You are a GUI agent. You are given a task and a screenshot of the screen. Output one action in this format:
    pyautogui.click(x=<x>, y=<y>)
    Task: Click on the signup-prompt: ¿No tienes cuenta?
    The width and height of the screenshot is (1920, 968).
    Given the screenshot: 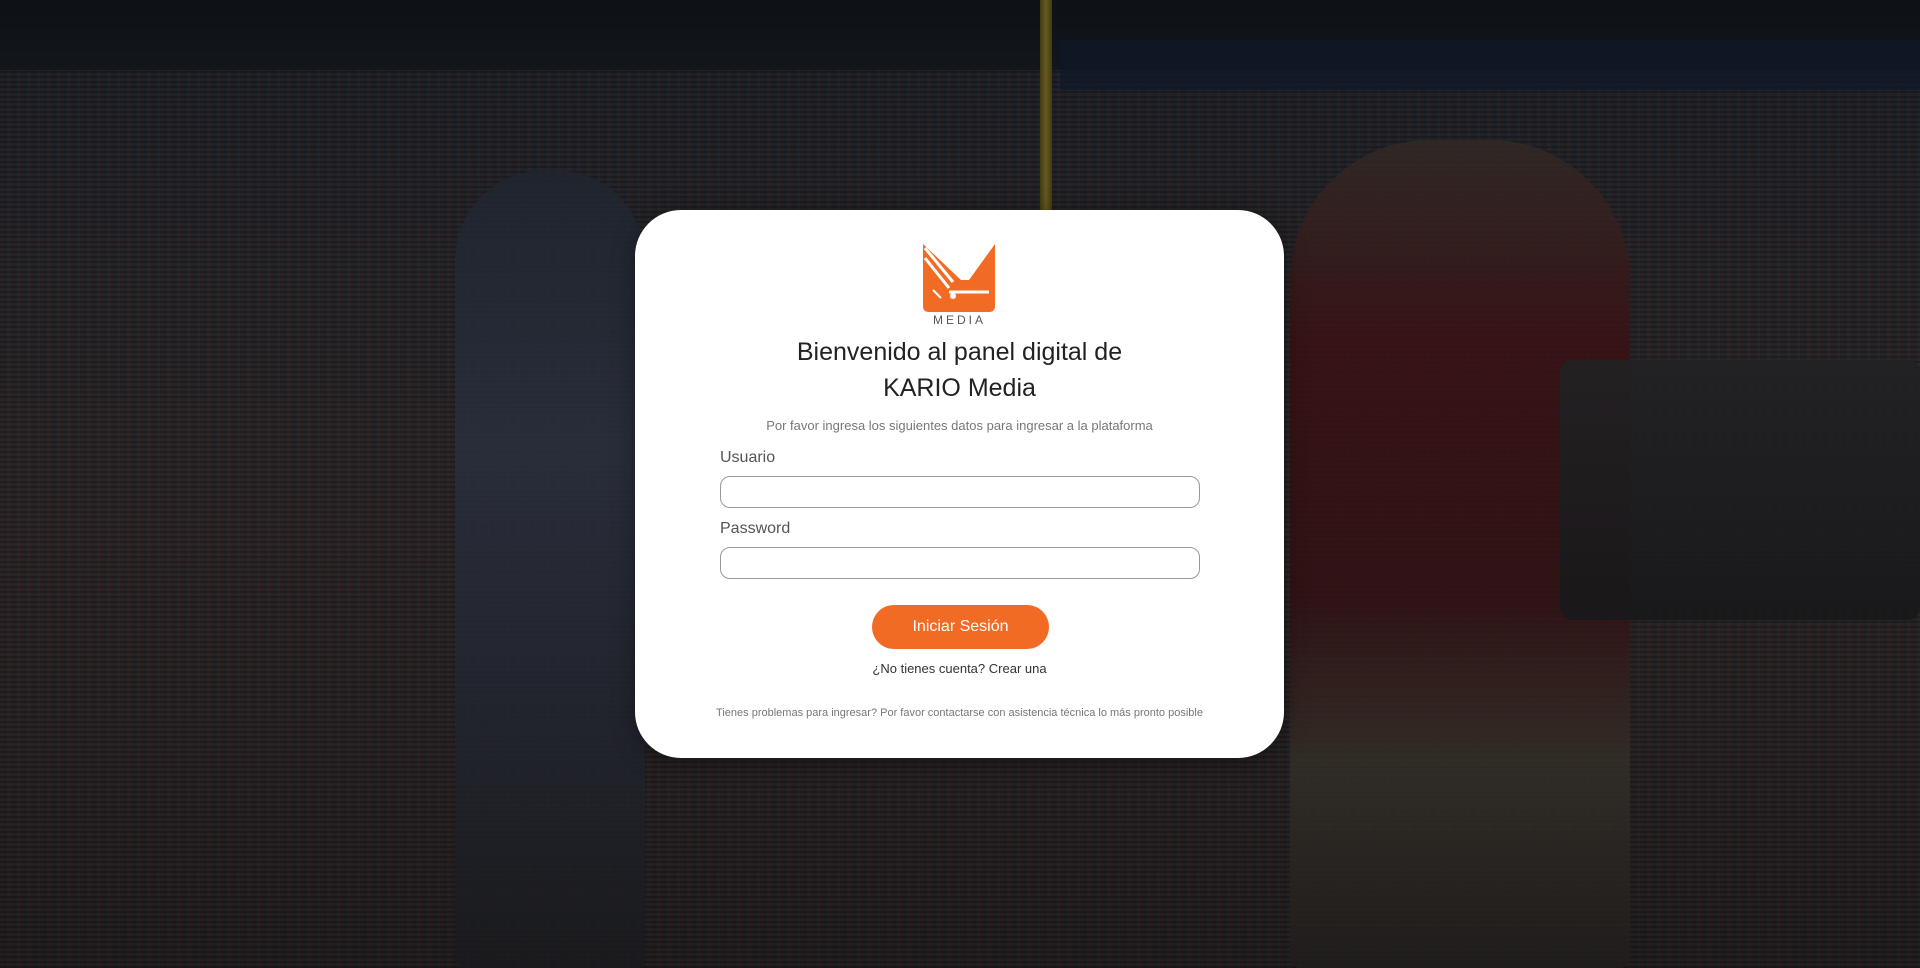 What is the action you would take?
    pyautogui.click(x=929, y=668)
    